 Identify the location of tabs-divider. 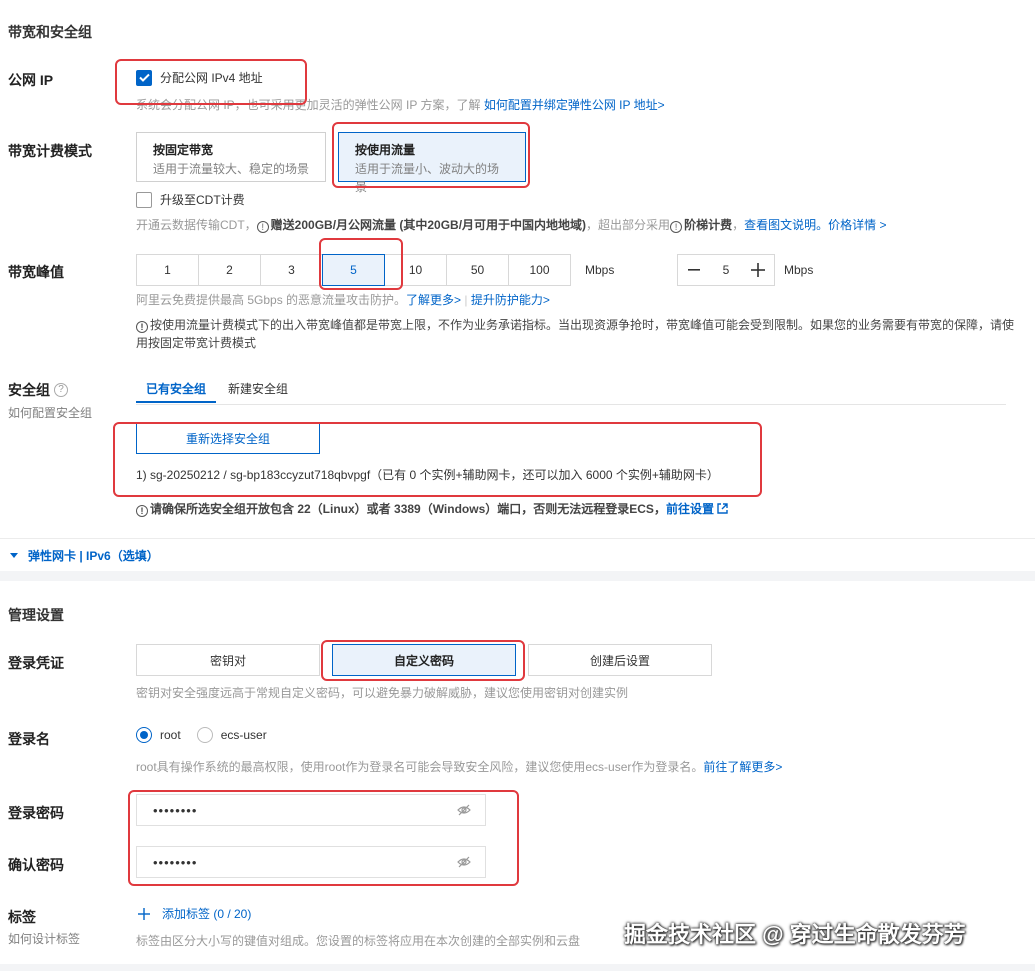
(571, 404).